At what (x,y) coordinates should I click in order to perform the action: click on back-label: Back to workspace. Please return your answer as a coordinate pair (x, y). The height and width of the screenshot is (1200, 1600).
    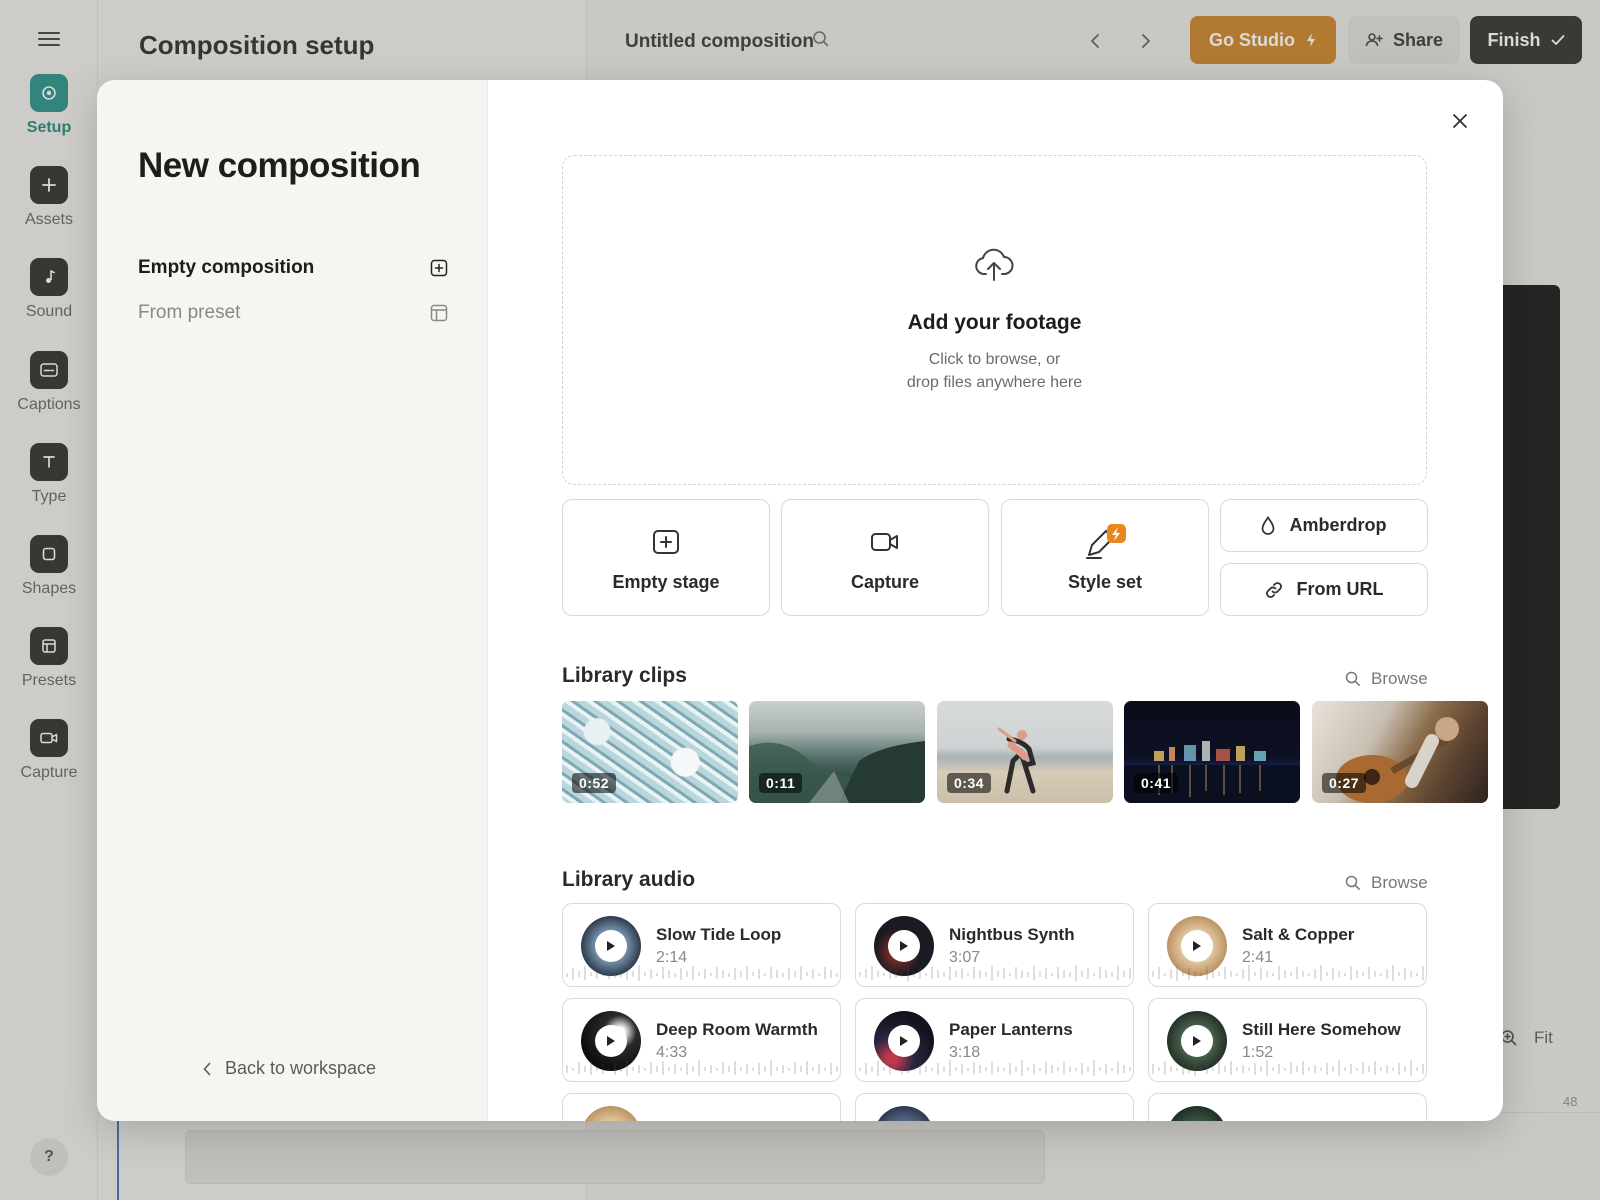
    Looking at the image, I should click on (301, 1068).